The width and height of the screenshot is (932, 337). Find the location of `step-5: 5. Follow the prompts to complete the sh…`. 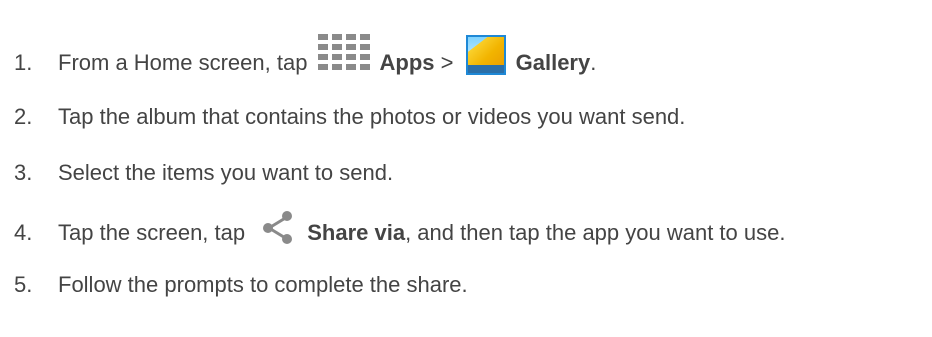

step-5: 5. Follow the prompts to complete the sh… is located at coordinates (241, 285).